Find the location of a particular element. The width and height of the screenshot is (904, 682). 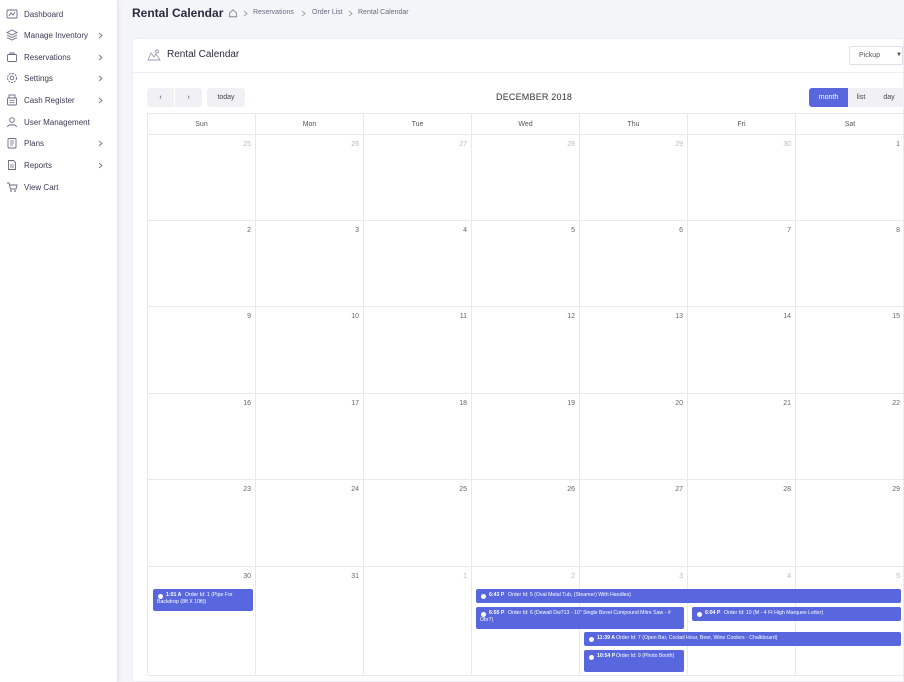

day-number: 9 is located at coordinates (249, 316).